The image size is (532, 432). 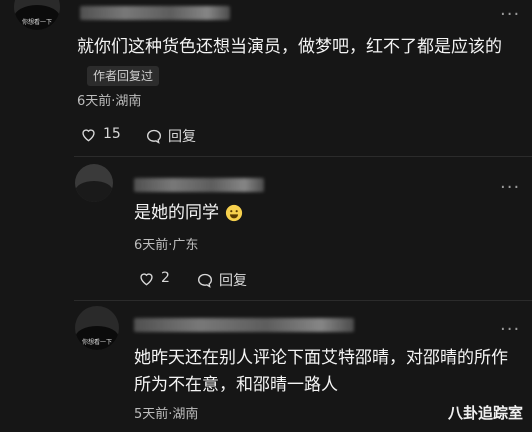 What do you see at coordinates (94, 183) in the screenshot?
I see `avatar` at bounding box center [94, 183].